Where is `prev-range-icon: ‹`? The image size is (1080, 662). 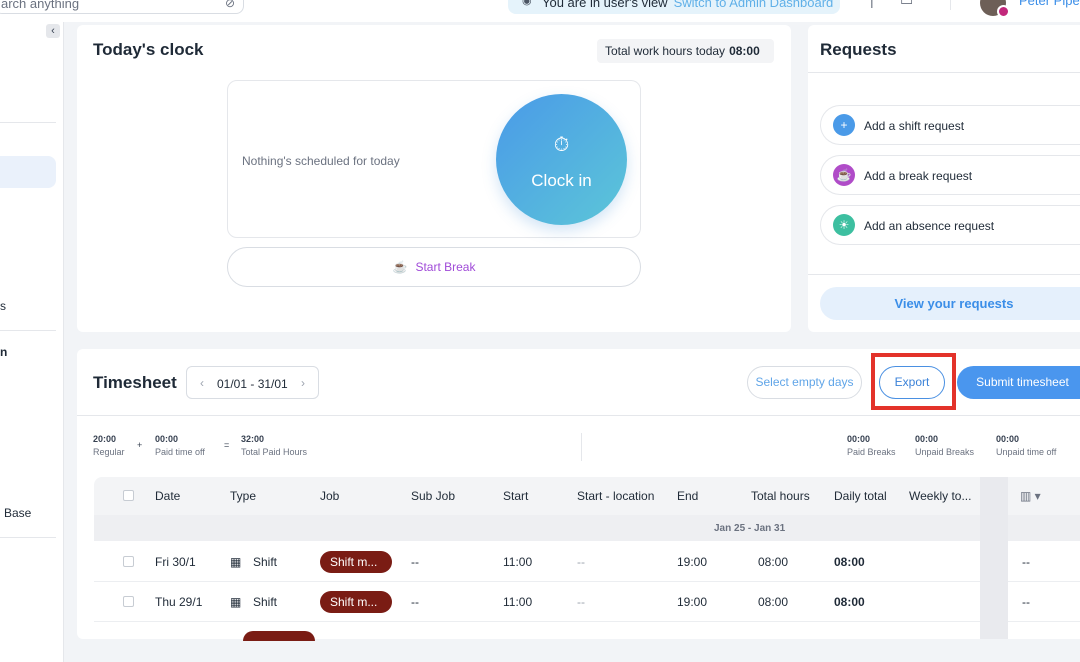
prev-range-icon: ‹ is located at coordinates (202, 383).